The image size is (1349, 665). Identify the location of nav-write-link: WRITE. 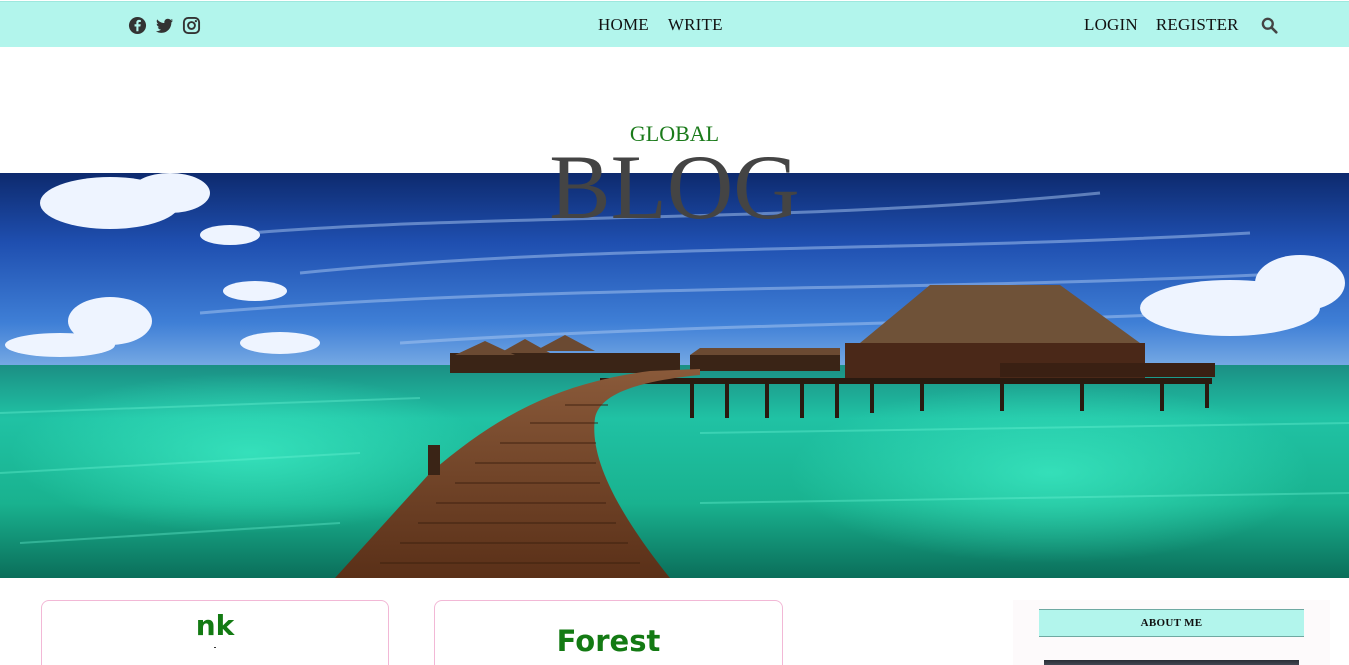
(695, 25).